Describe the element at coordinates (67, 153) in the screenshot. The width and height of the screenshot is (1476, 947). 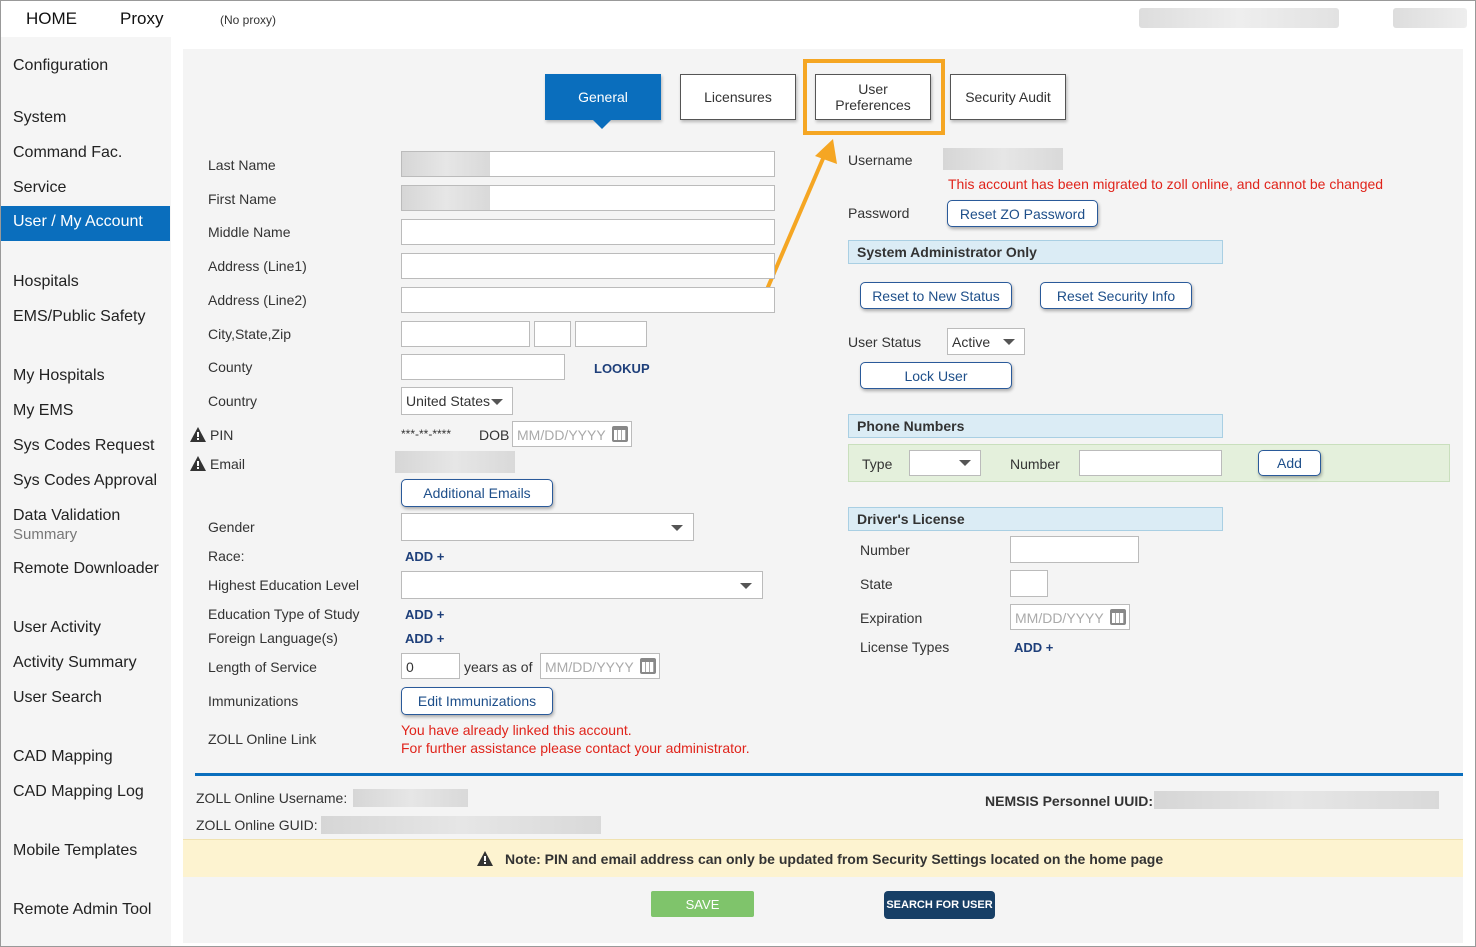
I see `sidebar-item-command-fac: Command Fac.` at that location.